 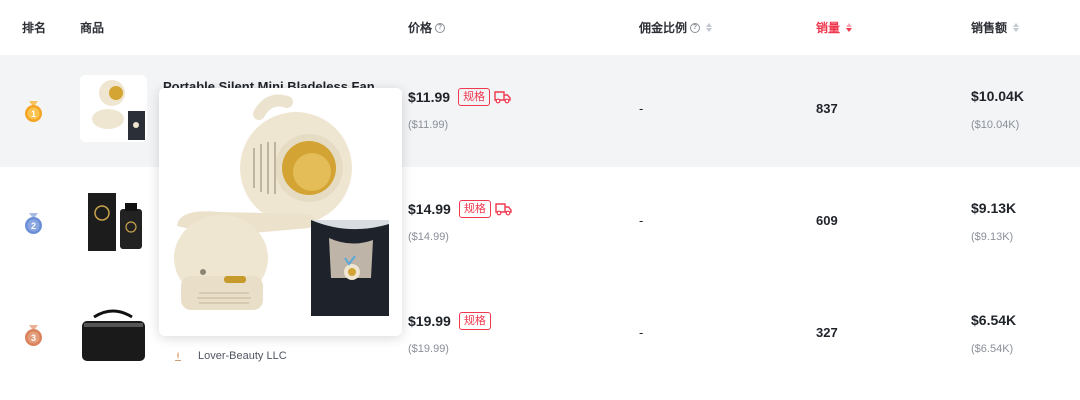 I want to click on shop-logo-icon, so click(x=178, y=356).